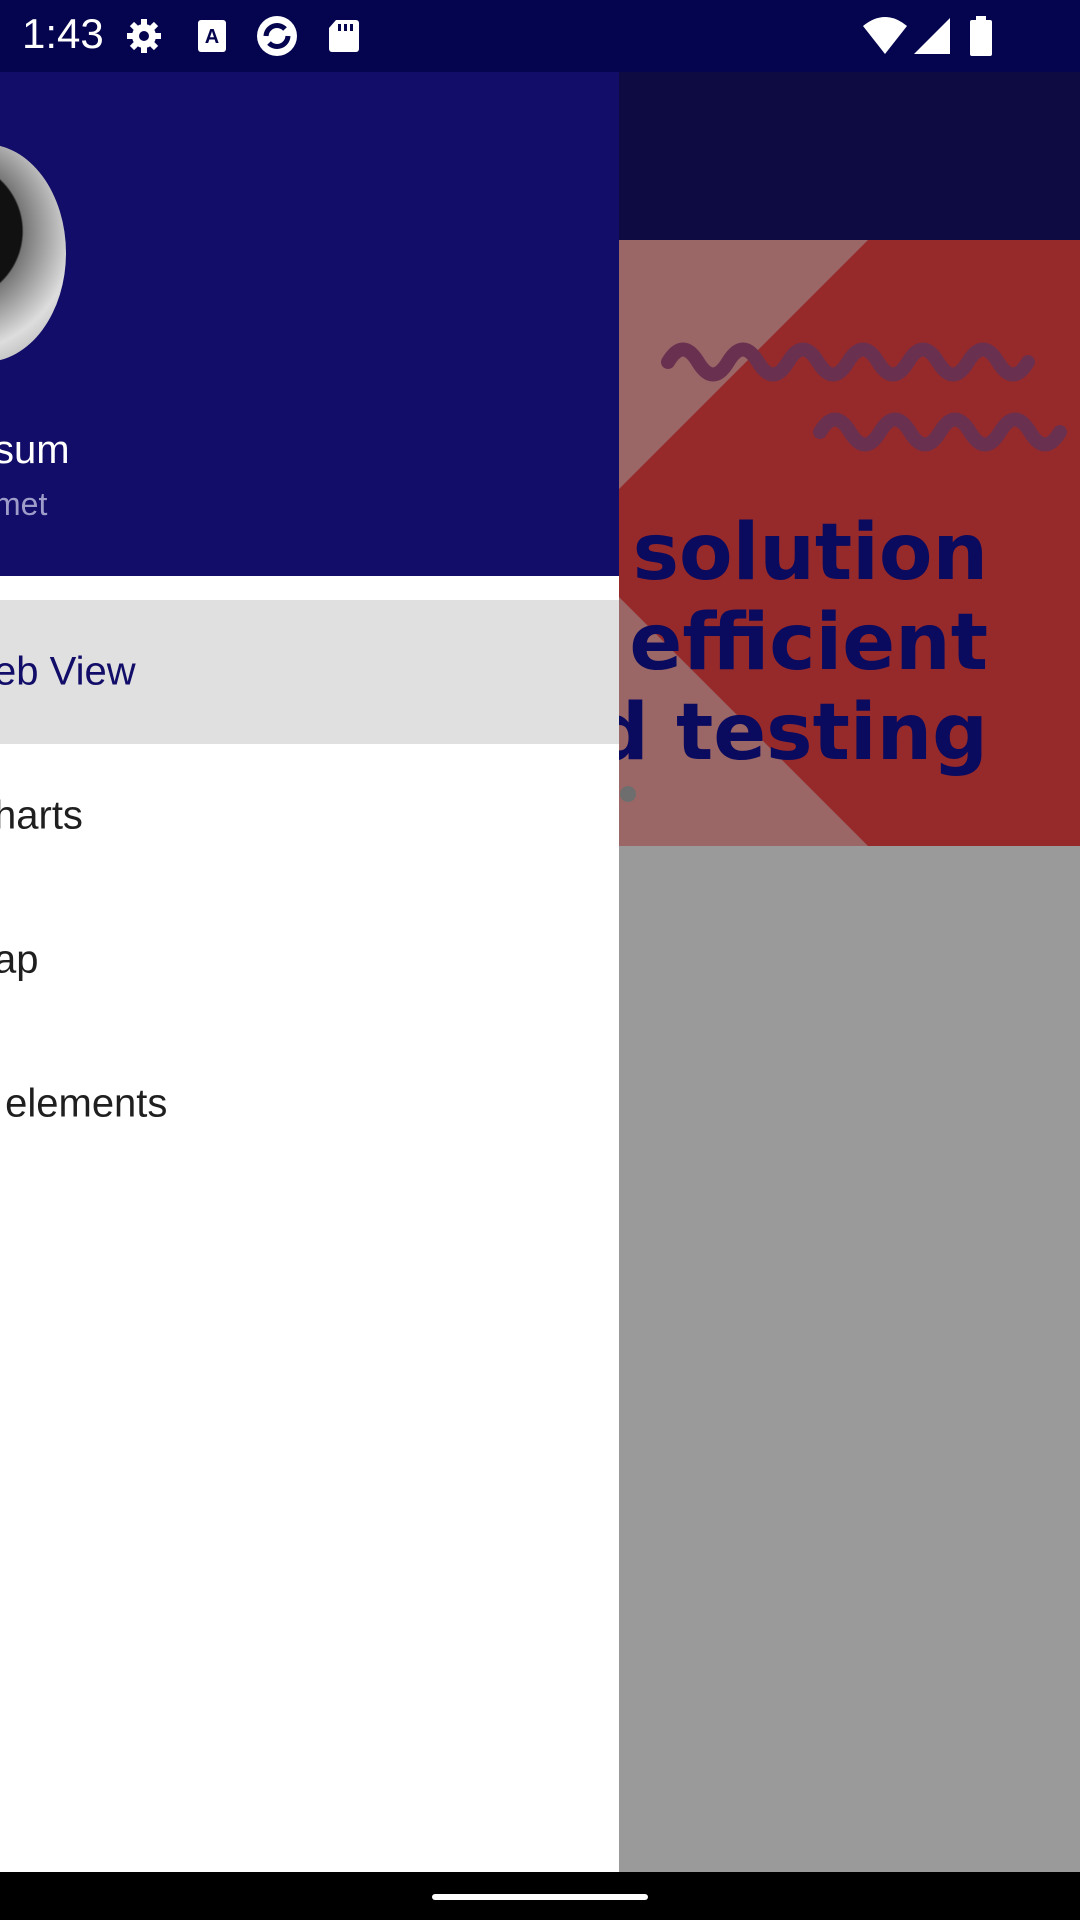  I want to click on status-time: 1:43, so click(63, 33).